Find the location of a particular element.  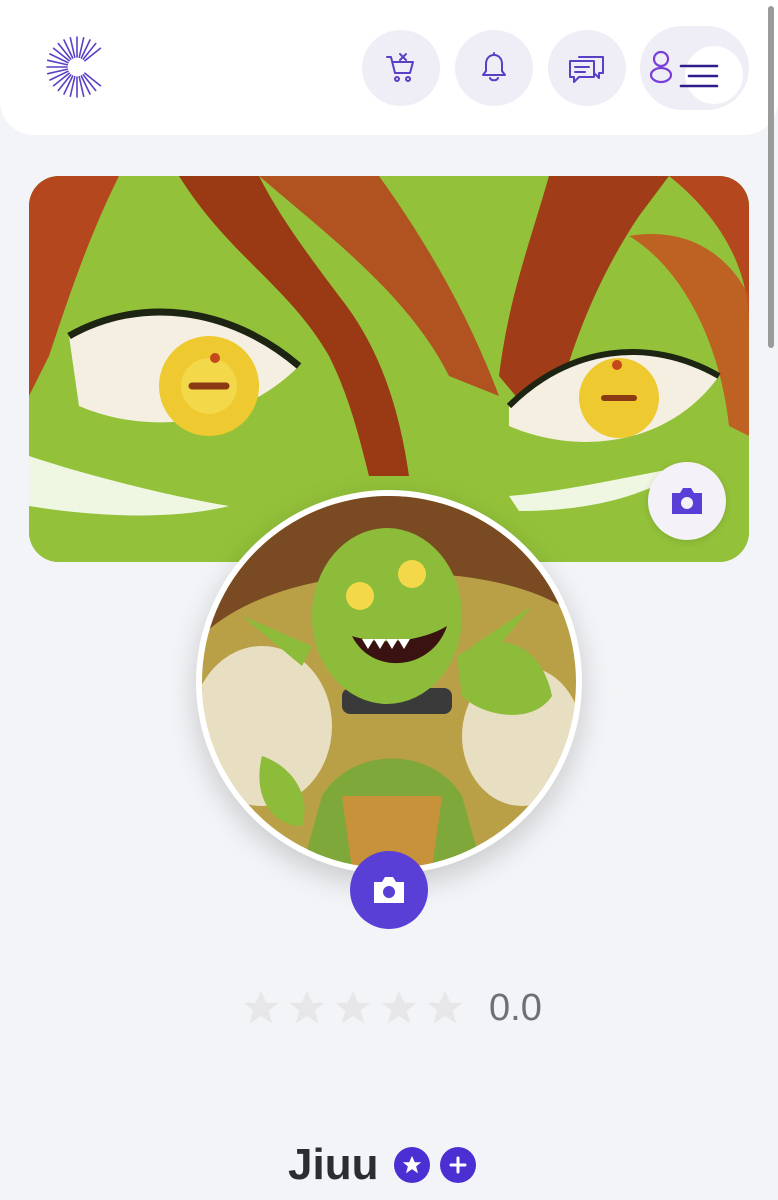

notifications-button is located at coordinates (494, 68).